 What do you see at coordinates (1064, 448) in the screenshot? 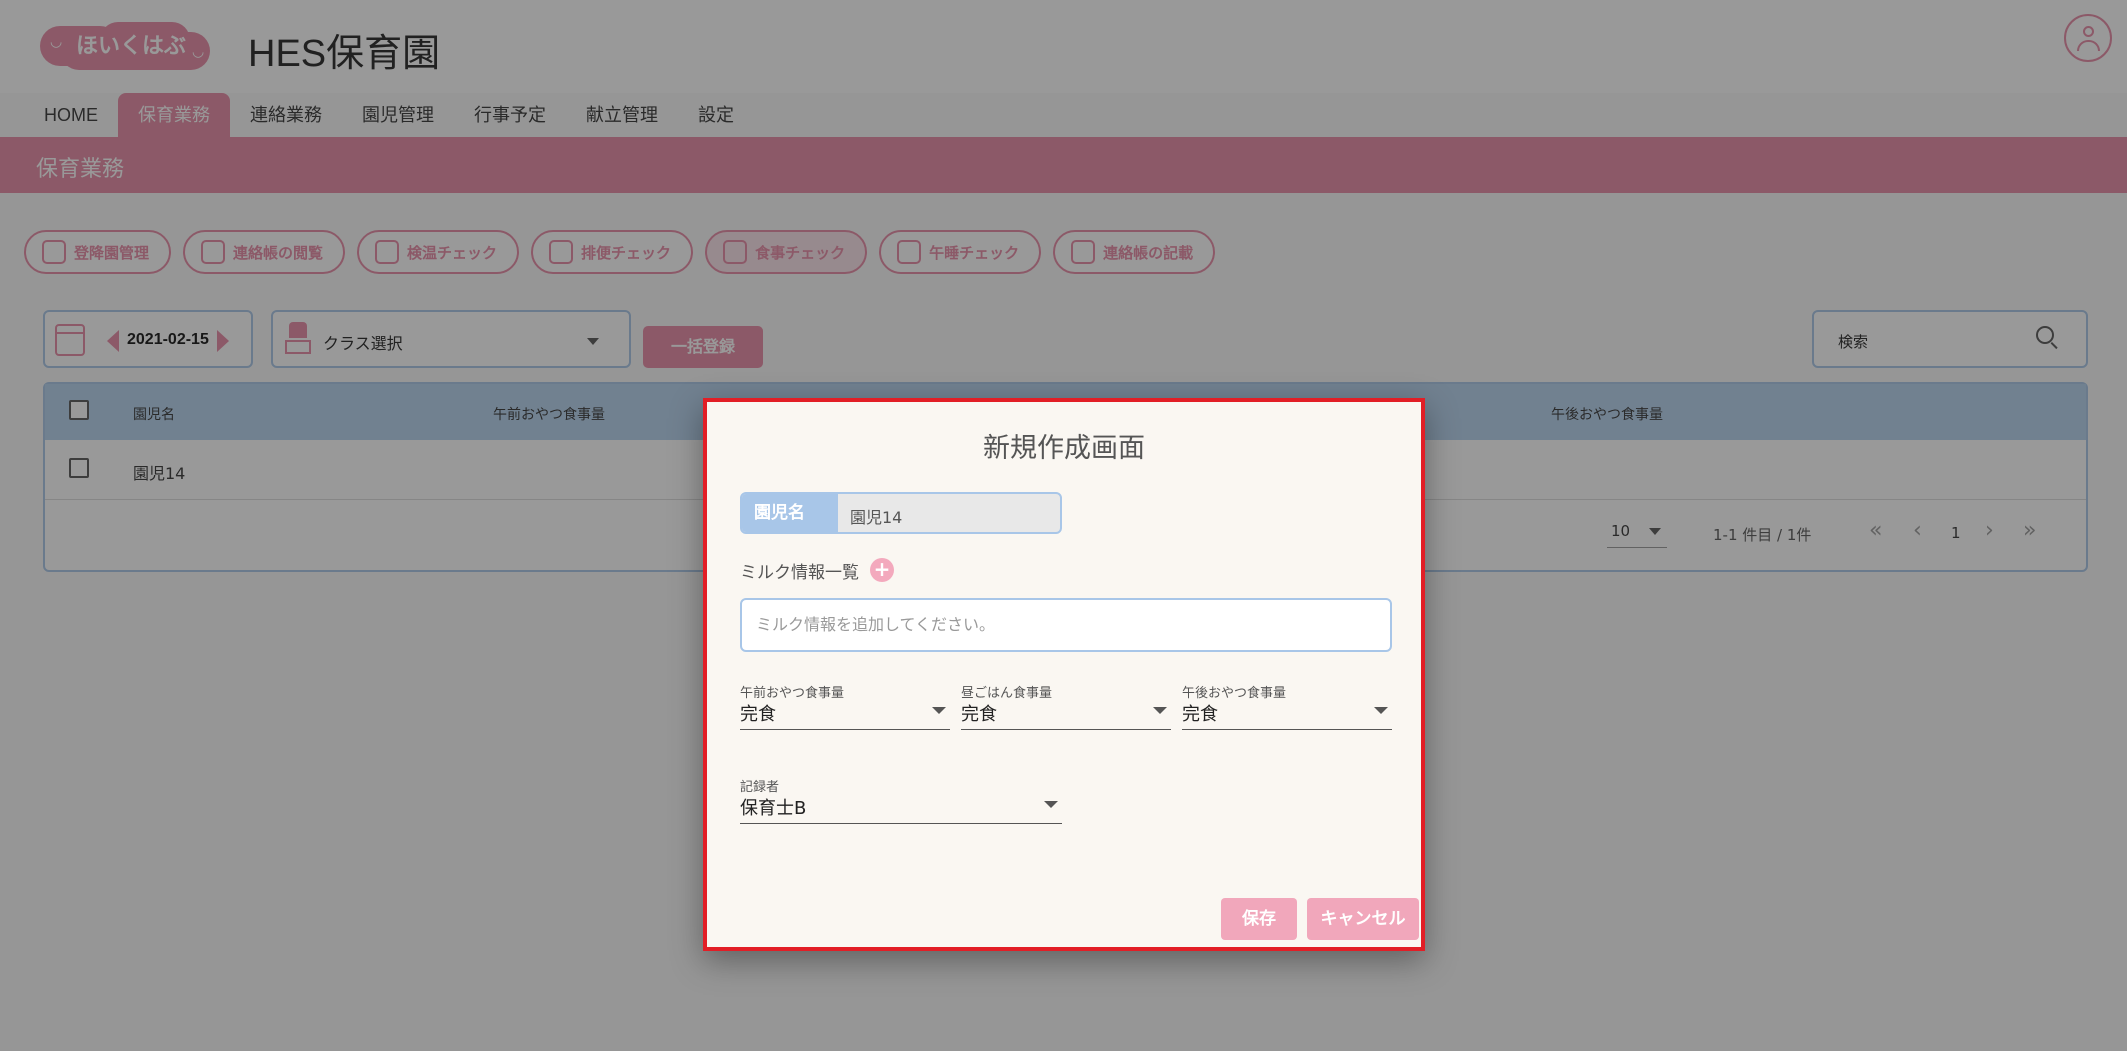
I see `dialog-title: 新規作成画面` at bounding box center [1064, 448].